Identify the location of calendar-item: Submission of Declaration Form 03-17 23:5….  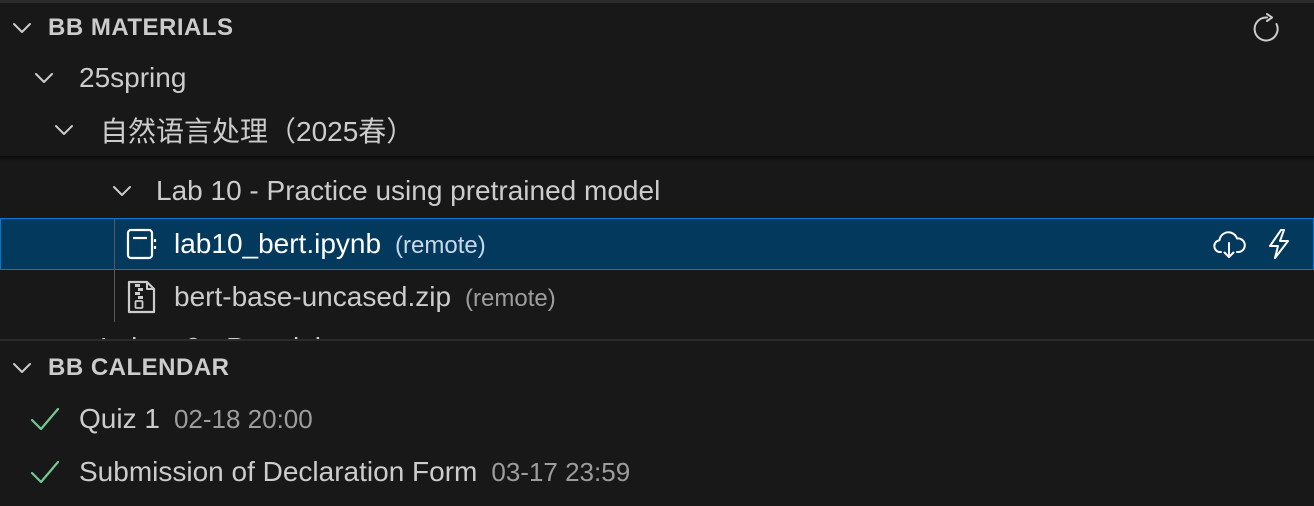
(657, 472).